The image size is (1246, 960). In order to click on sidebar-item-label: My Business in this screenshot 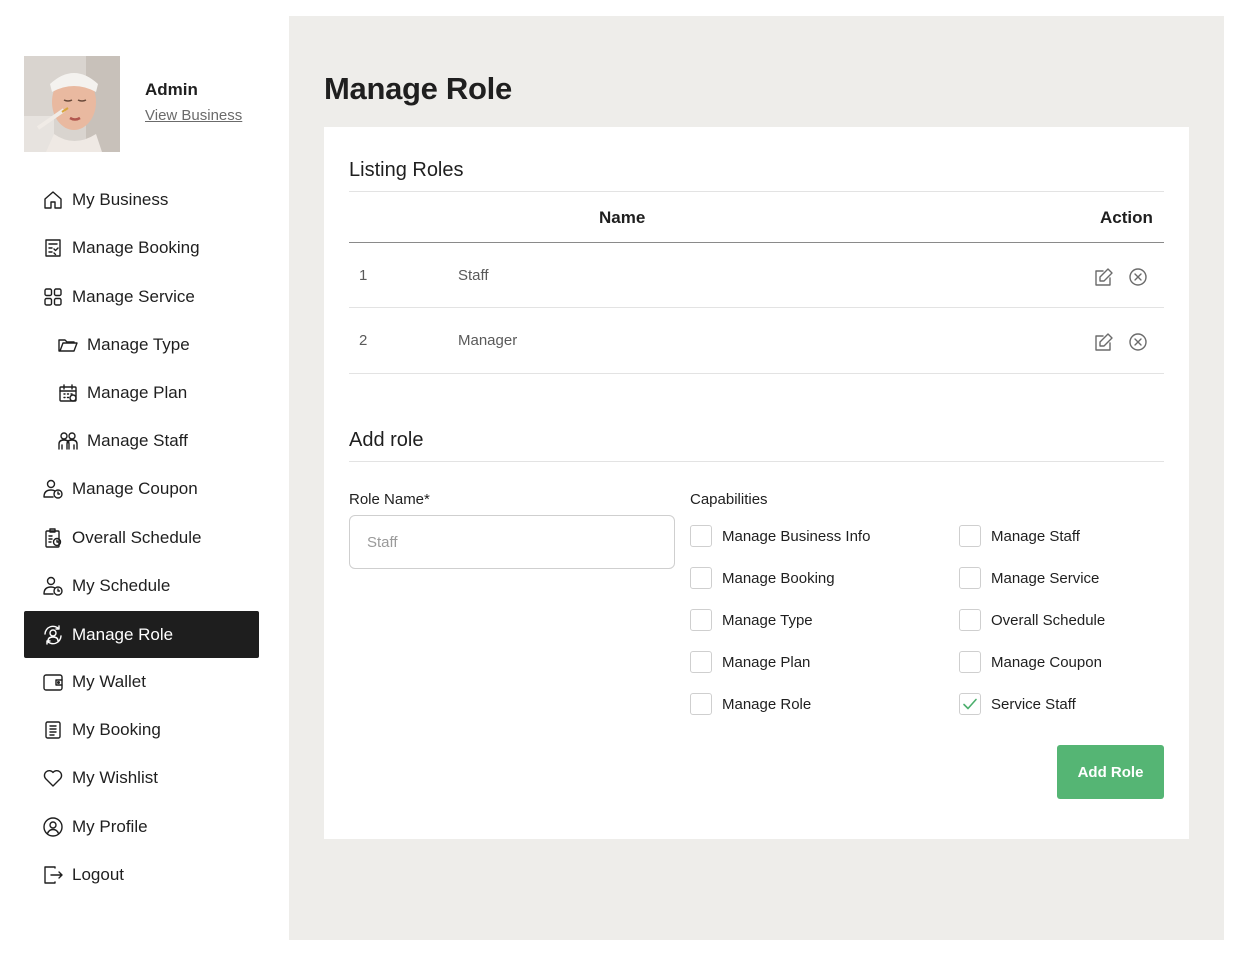, I will do `click(120, 199)`.